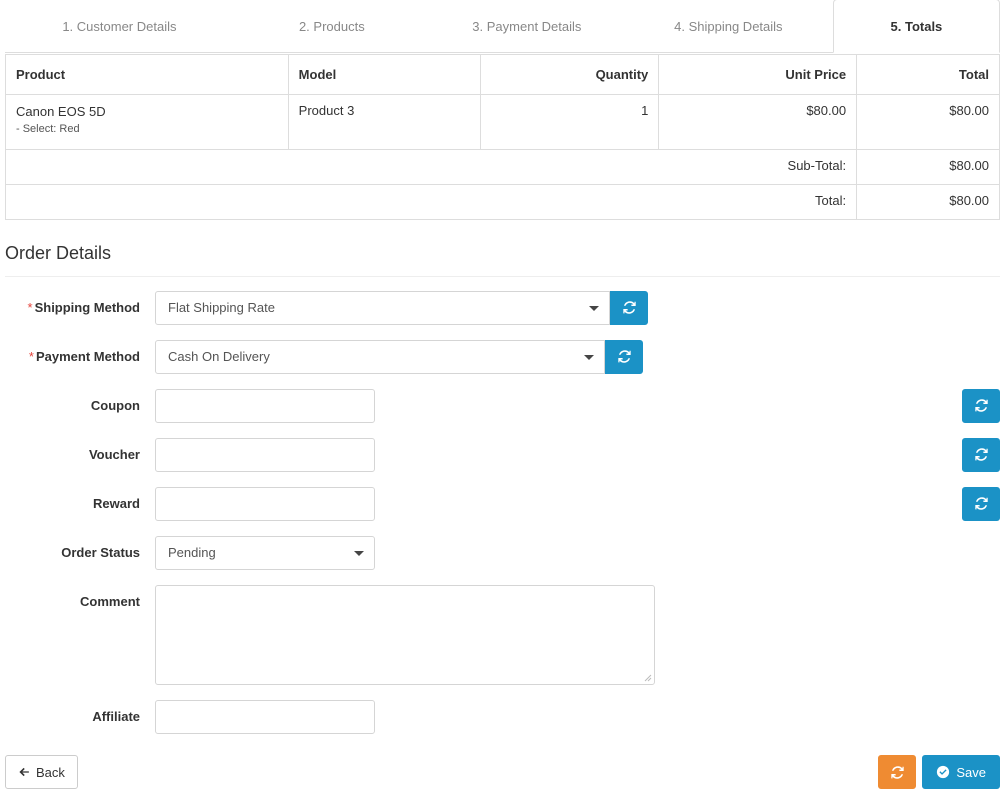 This screenshot has width=1005, height=800. I want to click on field-affiliate, so click(265, 716).